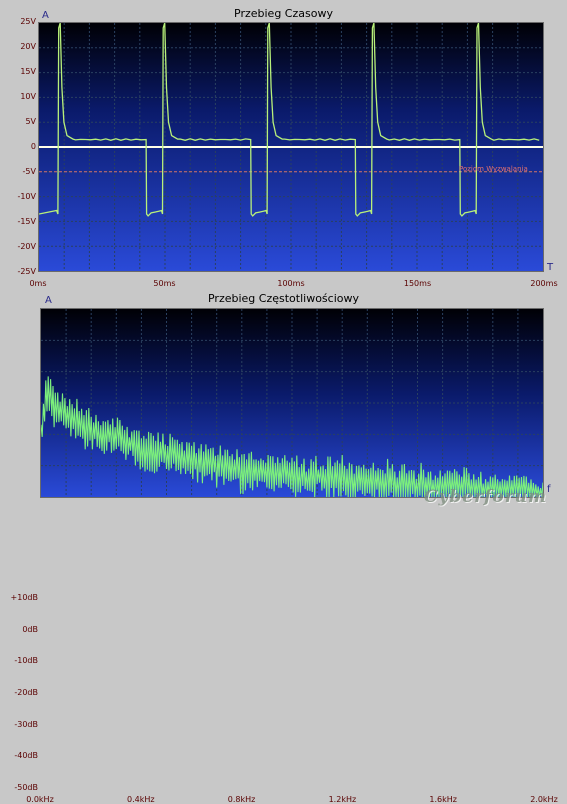 The image size is (567, 804). I want to click on y-tick-label: -5V, so click(29, 171).